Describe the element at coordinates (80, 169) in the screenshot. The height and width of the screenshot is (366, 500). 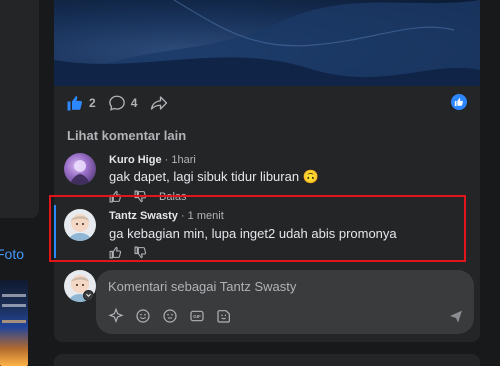
I see `avatar` at that location.